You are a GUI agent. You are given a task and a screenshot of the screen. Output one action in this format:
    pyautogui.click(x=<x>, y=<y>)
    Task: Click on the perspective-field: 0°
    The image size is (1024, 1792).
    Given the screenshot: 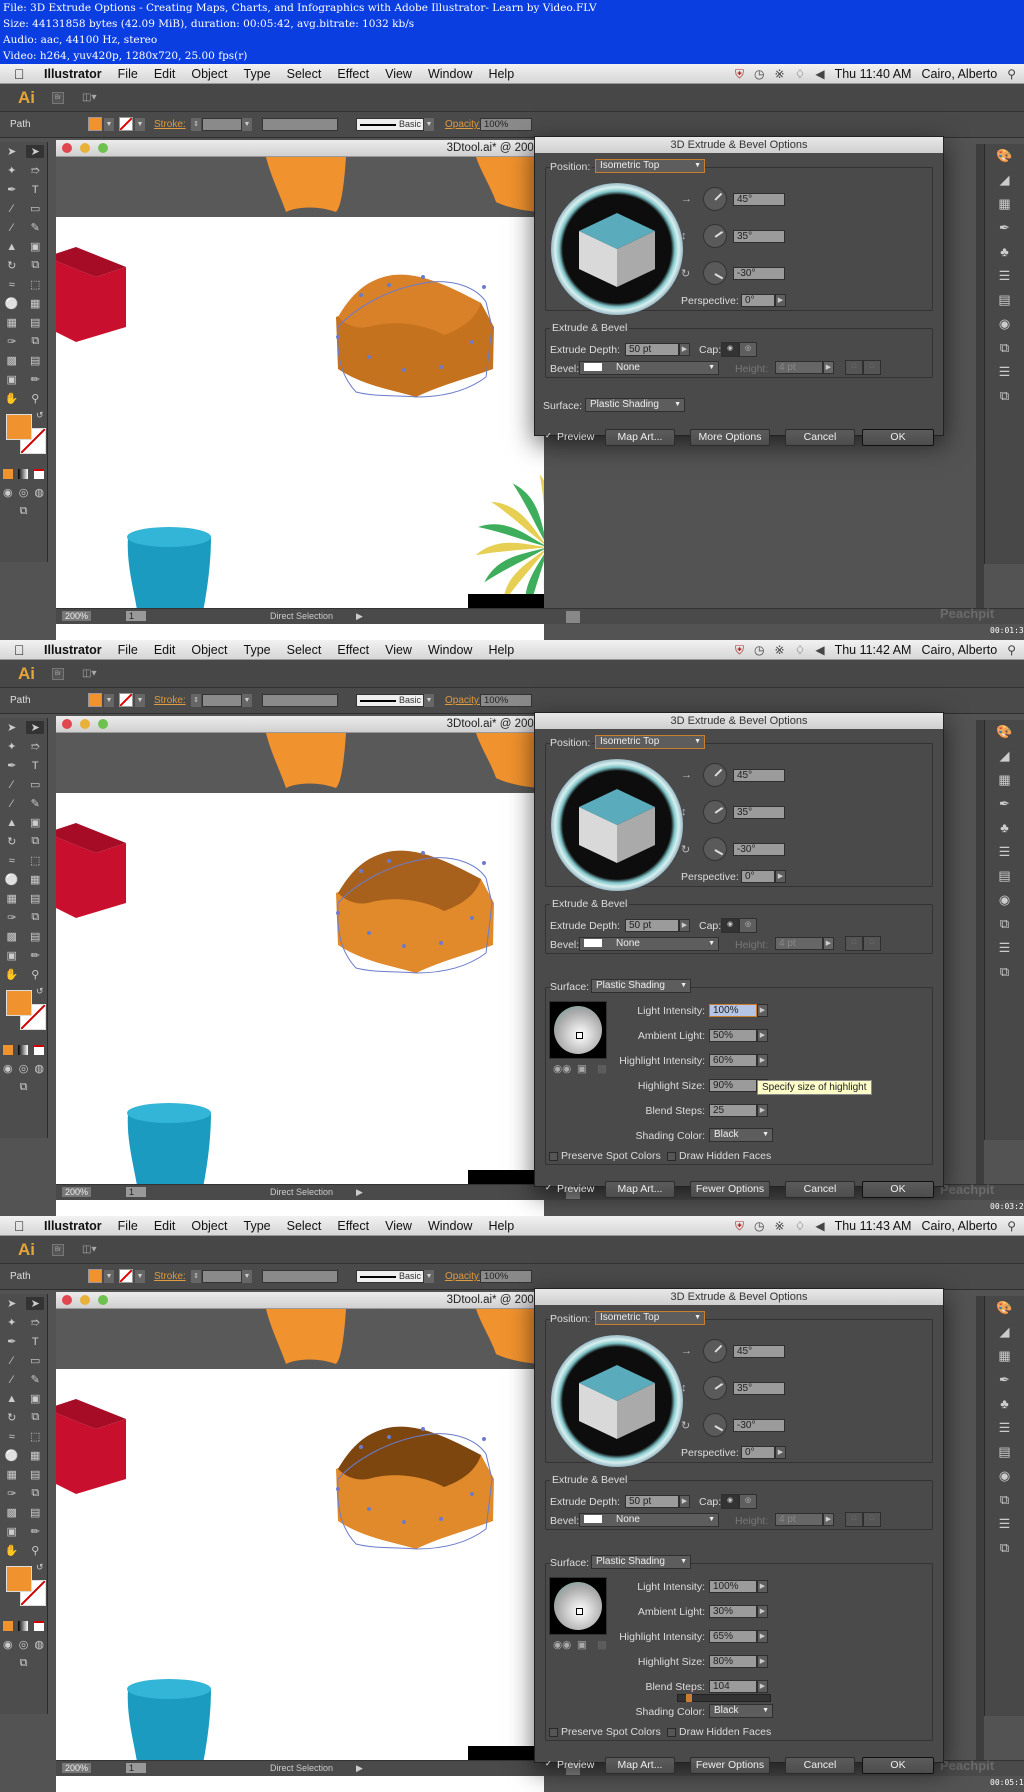 What is the action you would take?
    pyautogui.click(x=758, y=1452)
    